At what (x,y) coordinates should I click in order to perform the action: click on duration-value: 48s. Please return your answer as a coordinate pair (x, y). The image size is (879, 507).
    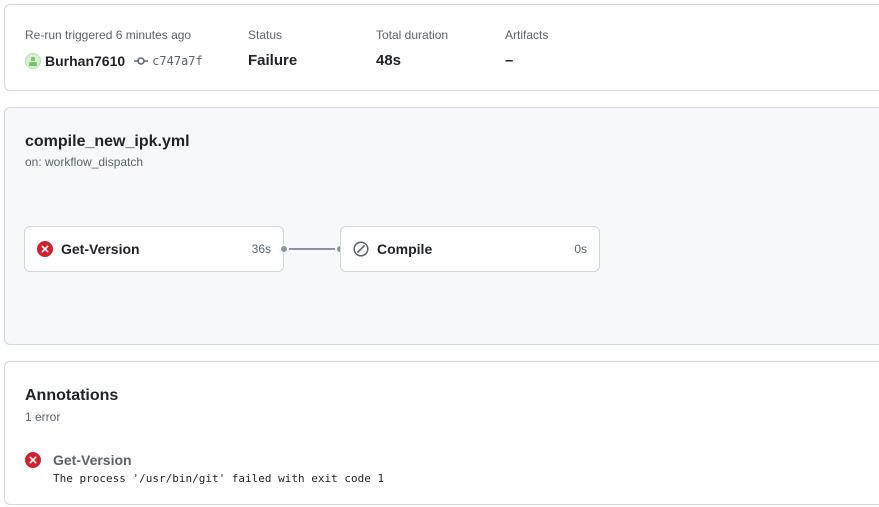
    Looking at the image, I should click on (389, 60).